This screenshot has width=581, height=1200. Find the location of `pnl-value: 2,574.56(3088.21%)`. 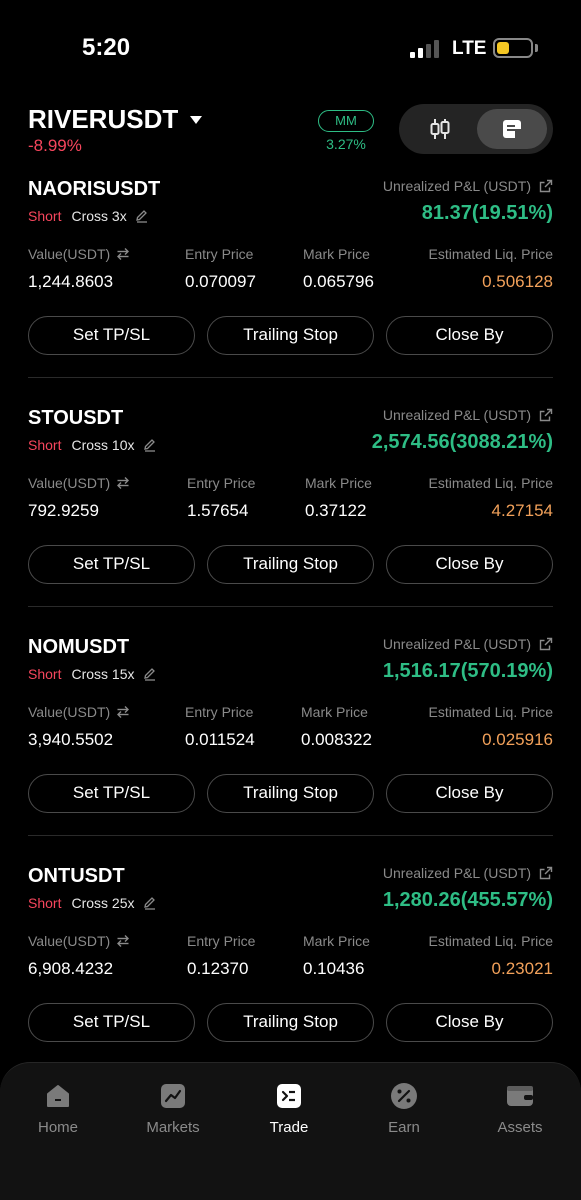

pnl-value: 2,574.56(3088.21%) is located at coordinates (462, 442).